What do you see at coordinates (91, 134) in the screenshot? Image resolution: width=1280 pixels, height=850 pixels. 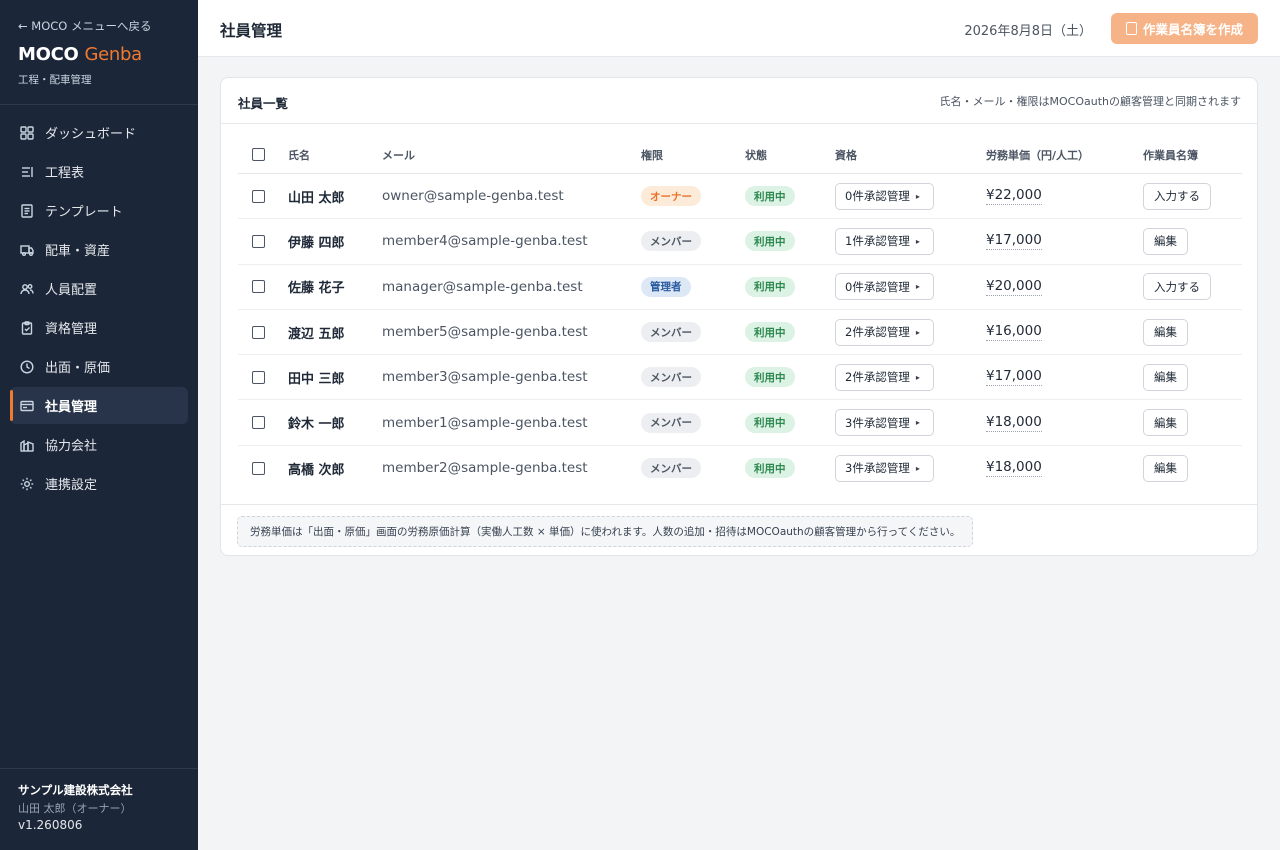 I see `sidebar-item-label: ダッシュボード` at bounding box center [91, 134].